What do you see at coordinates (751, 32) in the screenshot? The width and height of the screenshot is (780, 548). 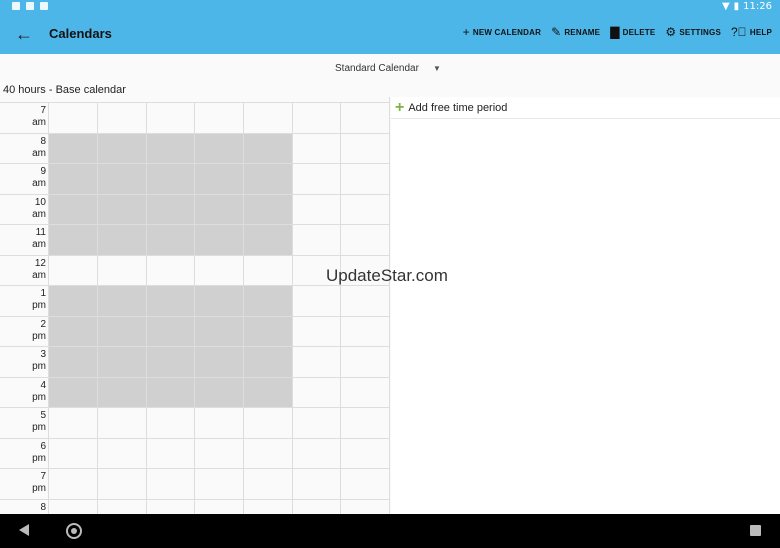 I see `help-button: ?⃝ HELP` at bounding box center [751, 32].